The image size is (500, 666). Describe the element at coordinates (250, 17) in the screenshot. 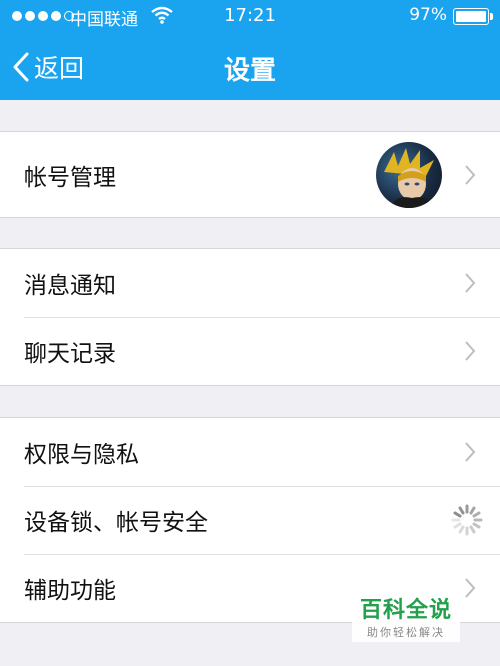

I see `status-bar: 中国联通 17:21 97%` at that location.